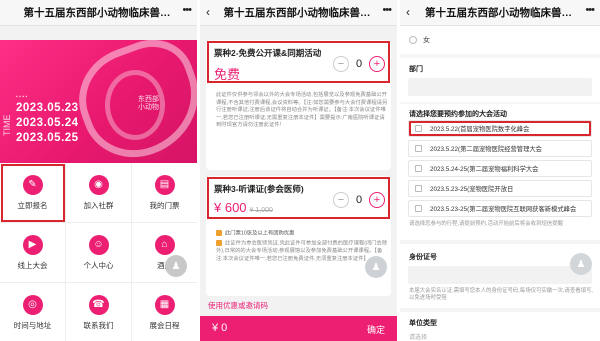  What do you see at coordinates (32, 205) in the screenshot?
I see `menu-item-label: 立即报名` at bounding box center [32, 205].